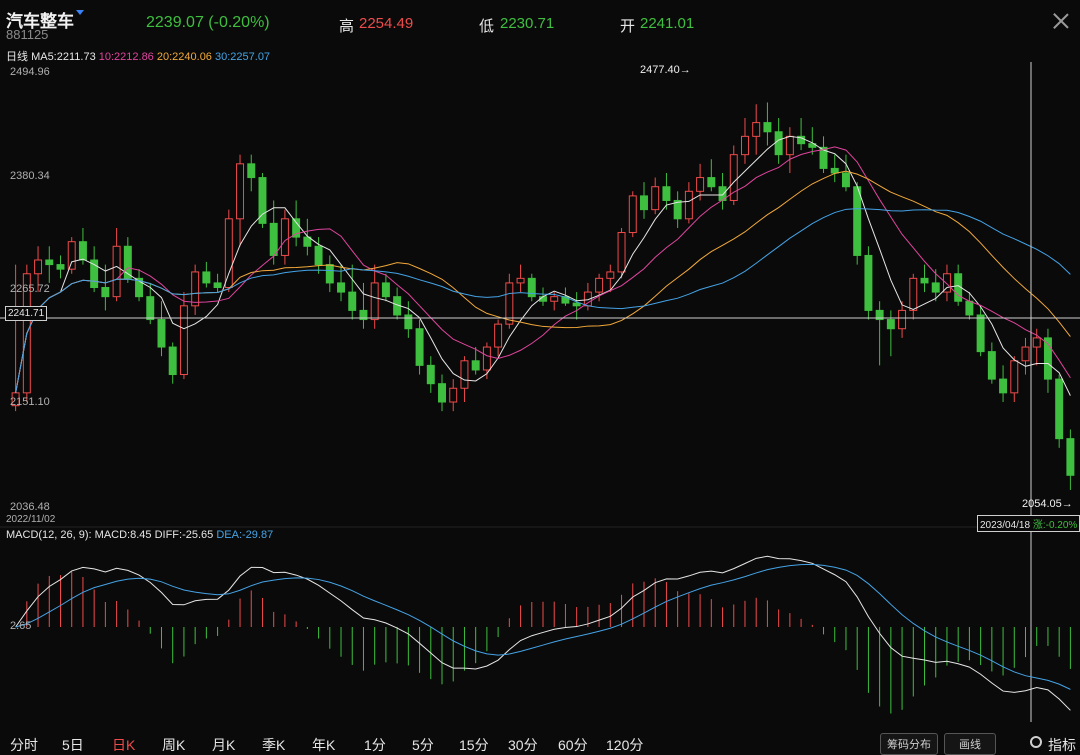 The width and height of the screenshot is (1080, 755). I want to click on gear-icon, so click(1036, 742).